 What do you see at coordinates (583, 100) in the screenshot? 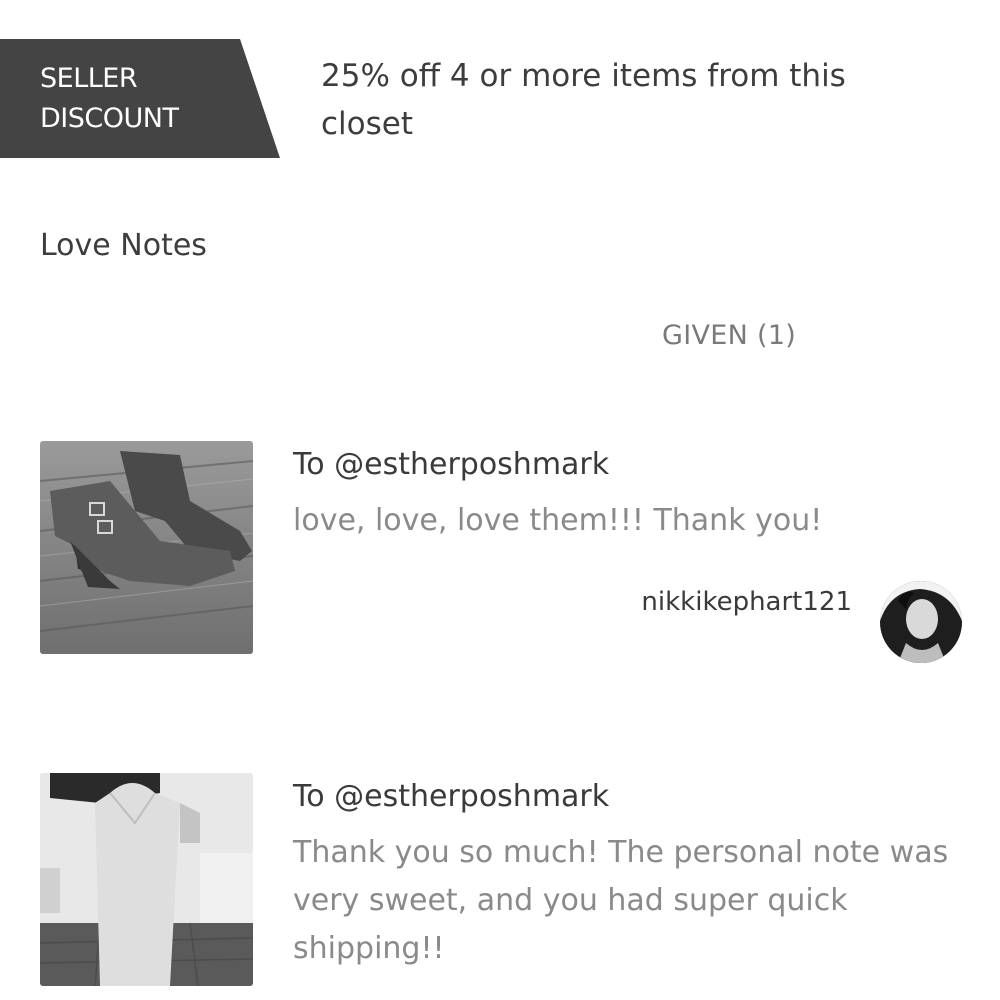
I see `seller-discount-text: 25% off 4 or more items from this closet` at bounding box center [583, 100].